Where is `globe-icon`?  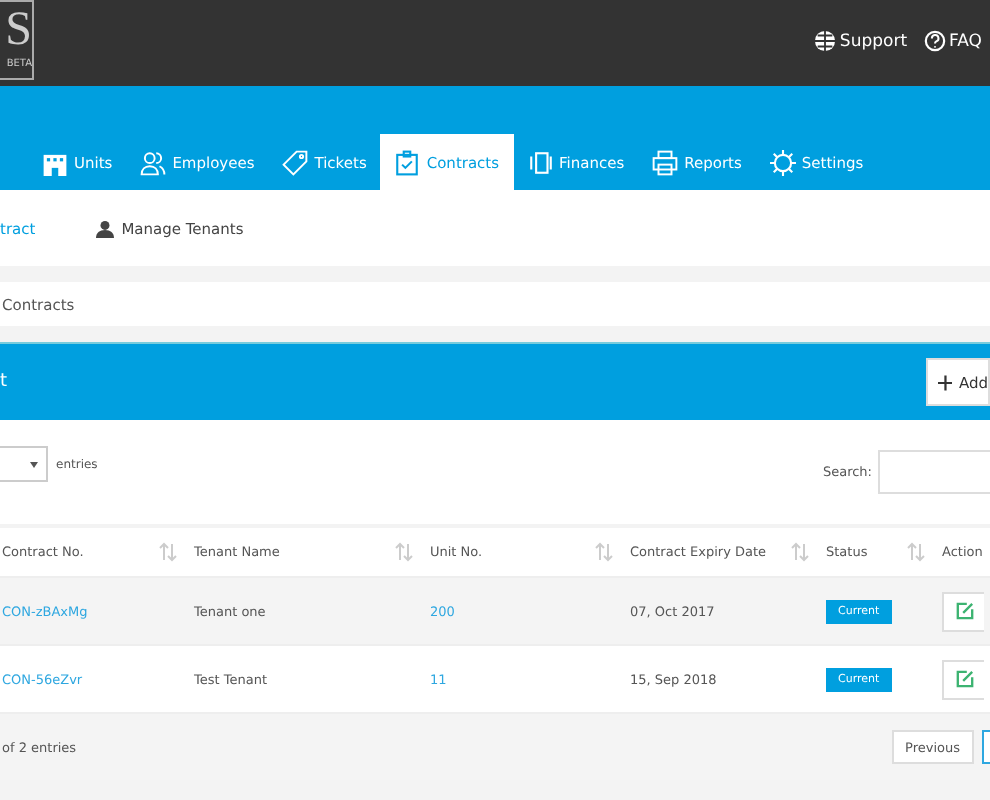
globe-icon is located at coordinates (824, 41).